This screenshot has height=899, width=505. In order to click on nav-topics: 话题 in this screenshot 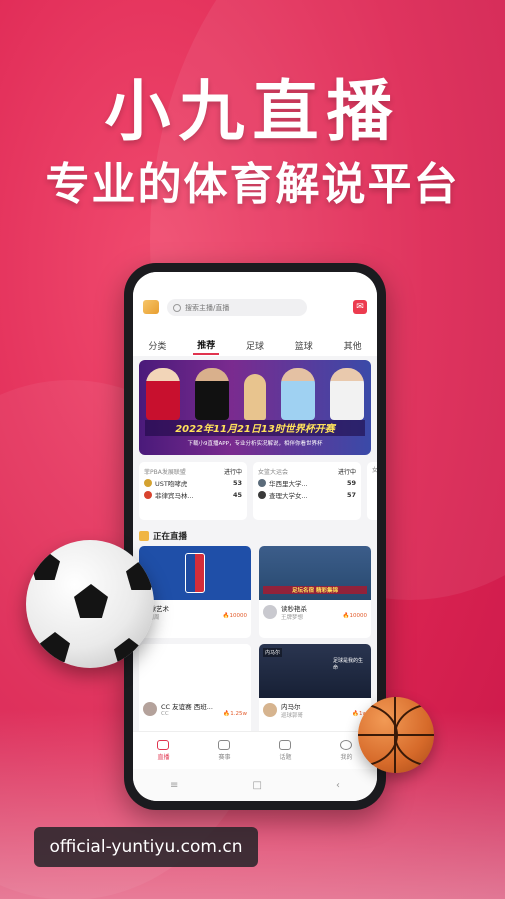, I will do `click(285, 750)`.